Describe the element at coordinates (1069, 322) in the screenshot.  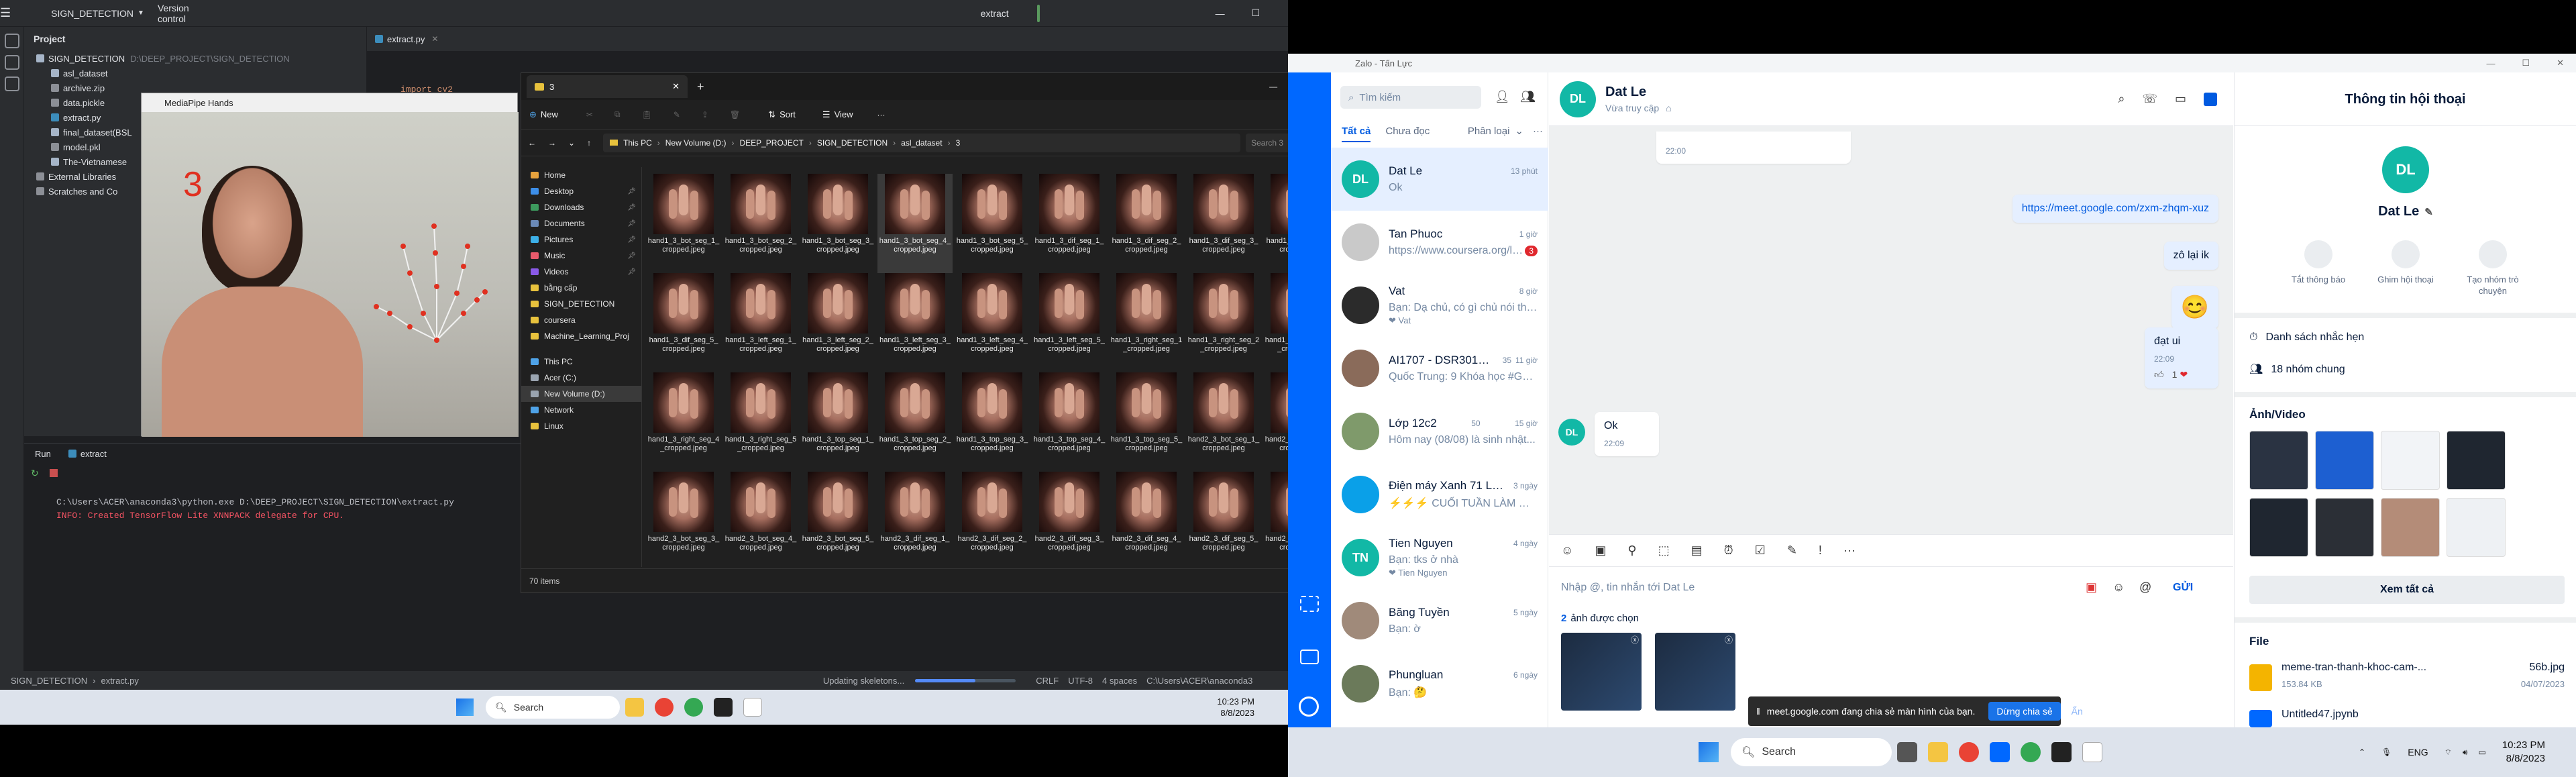
I see `file-item: hand1_3_left_seg_5_cropped.jpeg` at that location.